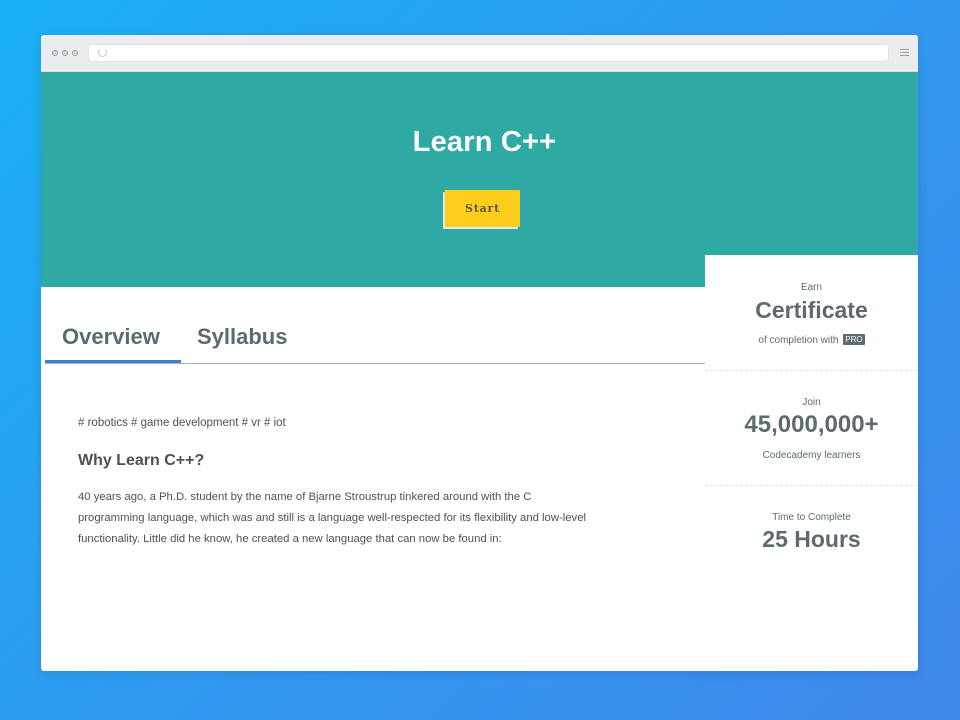 The height and width of the screenshot is (720, 960). Describe the element at coordinates (904, 53) in the screenshot. I see `menu-icon` at that location.